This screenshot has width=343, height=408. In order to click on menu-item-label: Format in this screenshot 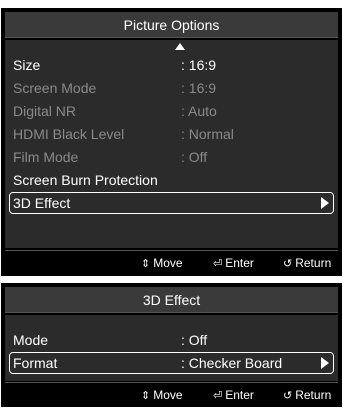, I will do `click(35, 363)`.